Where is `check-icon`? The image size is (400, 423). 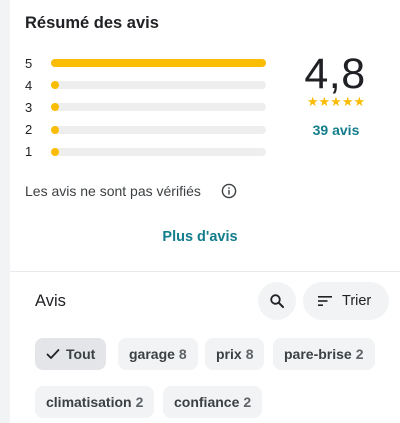 check-icon is located at coordinates (53, 354).